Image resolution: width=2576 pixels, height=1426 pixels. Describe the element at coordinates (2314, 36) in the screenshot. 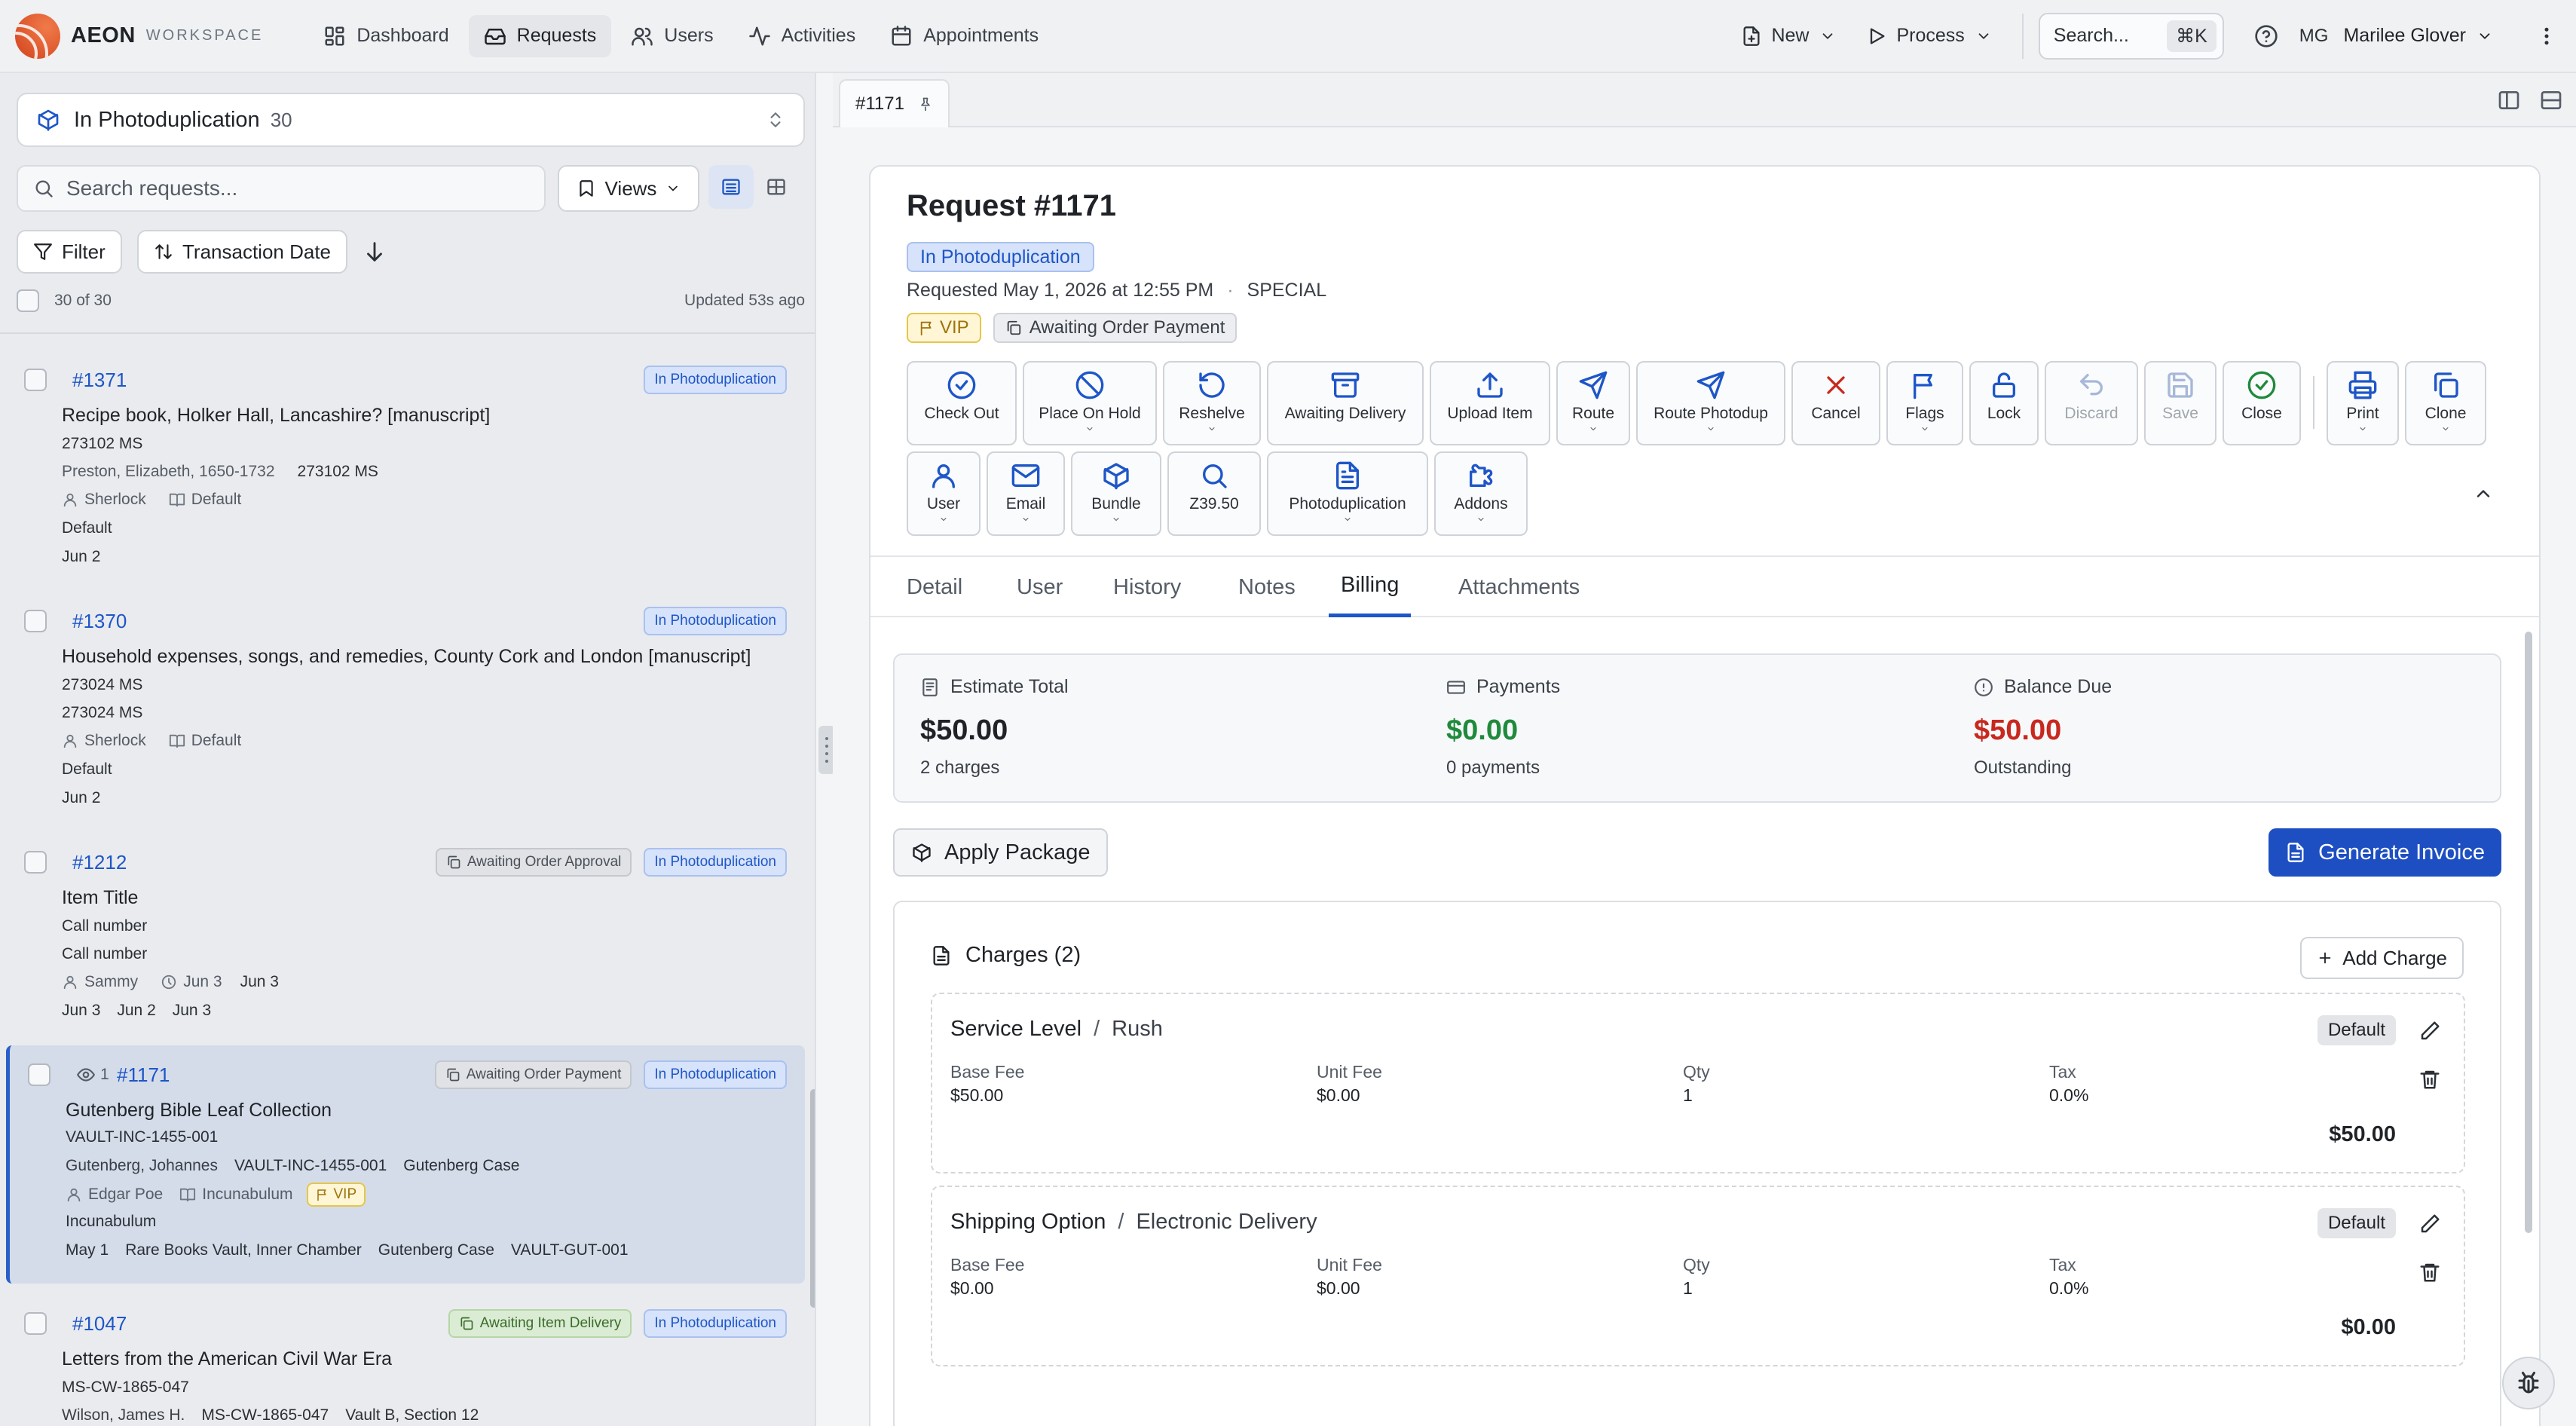

I see `user-initials: MG` at that location.